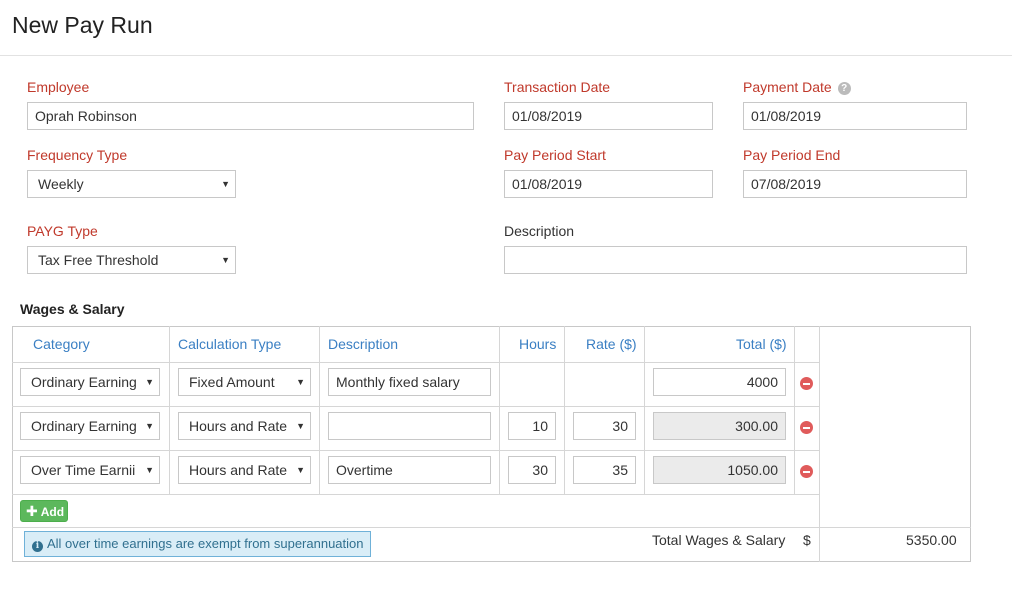  What do you see at coordinates (532, 470) in the screenshot?
I see `hours-input: 30` at bounding box center [532, 470].